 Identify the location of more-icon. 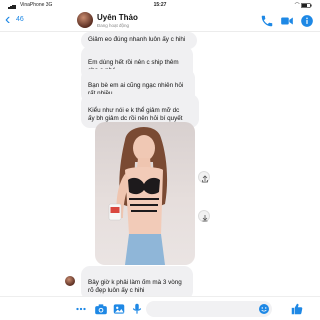
(81, 309).